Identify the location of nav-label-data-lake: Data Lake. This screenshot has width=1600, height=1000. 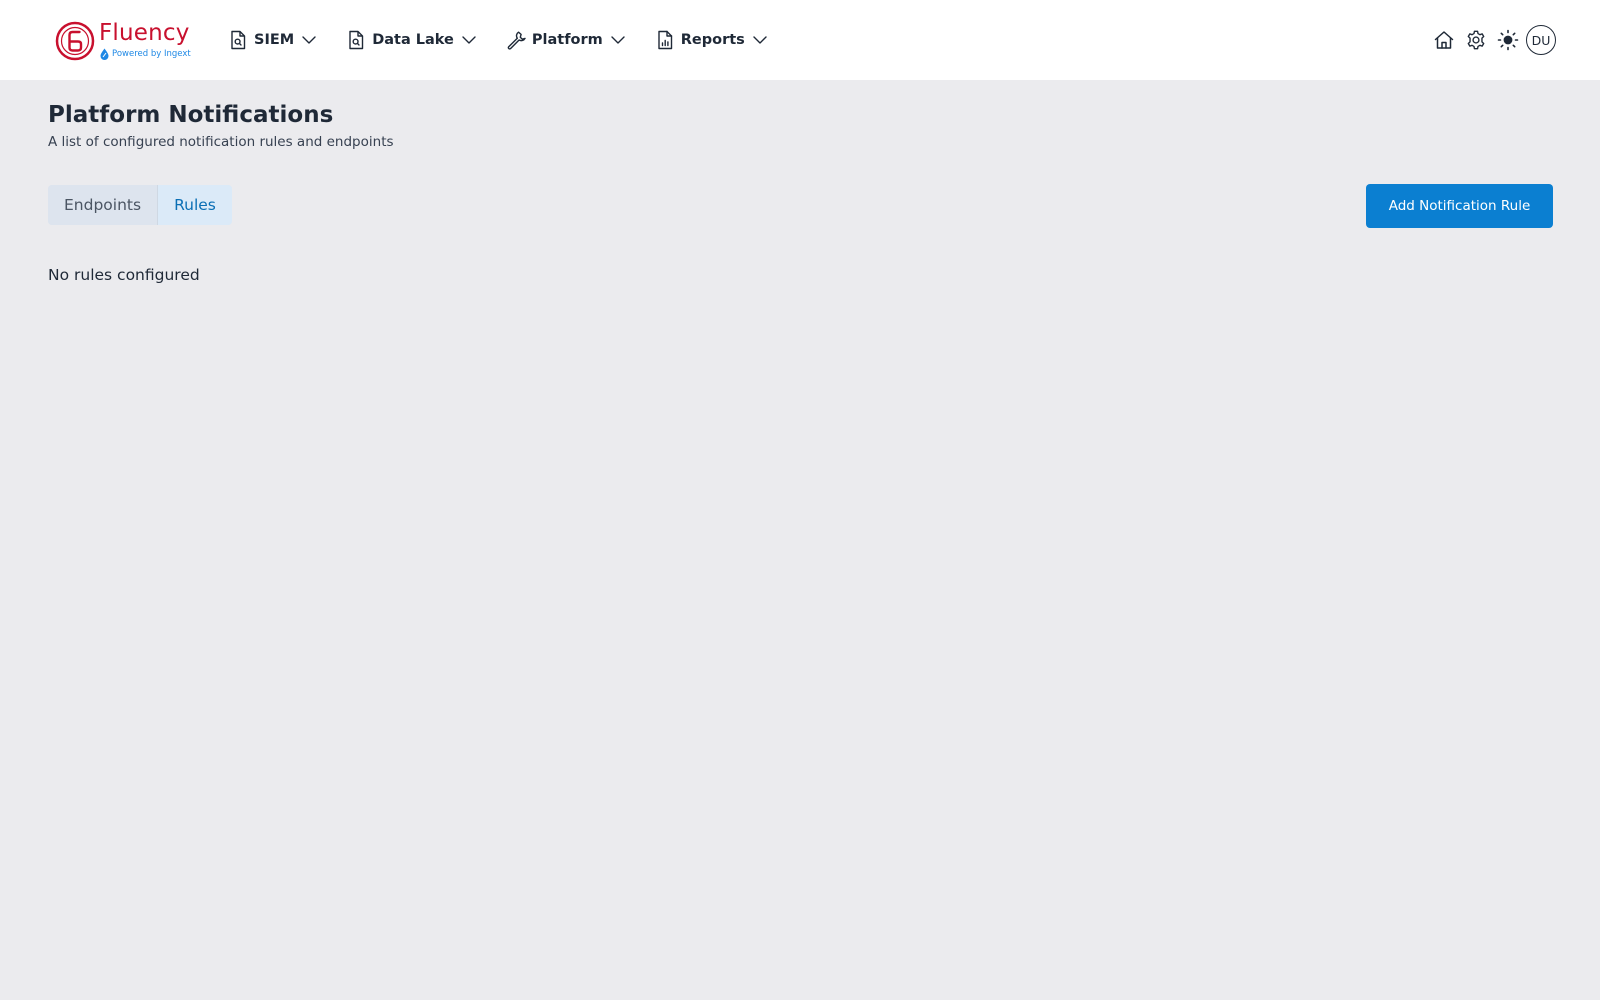
(413, 40).